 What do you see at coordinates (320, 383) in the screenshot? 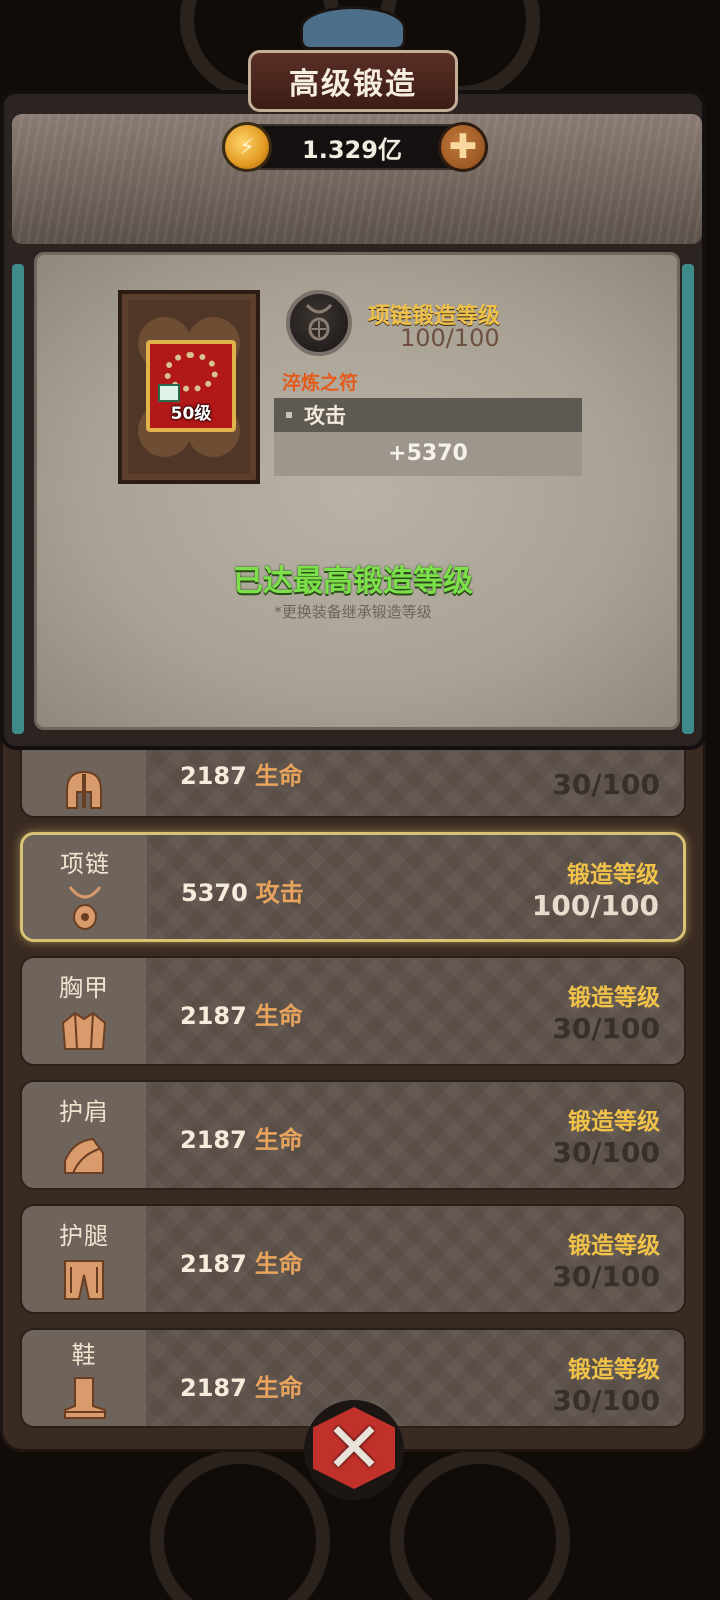
I see `rune-name: 淬炼之符` at bounding box center [320, 383].